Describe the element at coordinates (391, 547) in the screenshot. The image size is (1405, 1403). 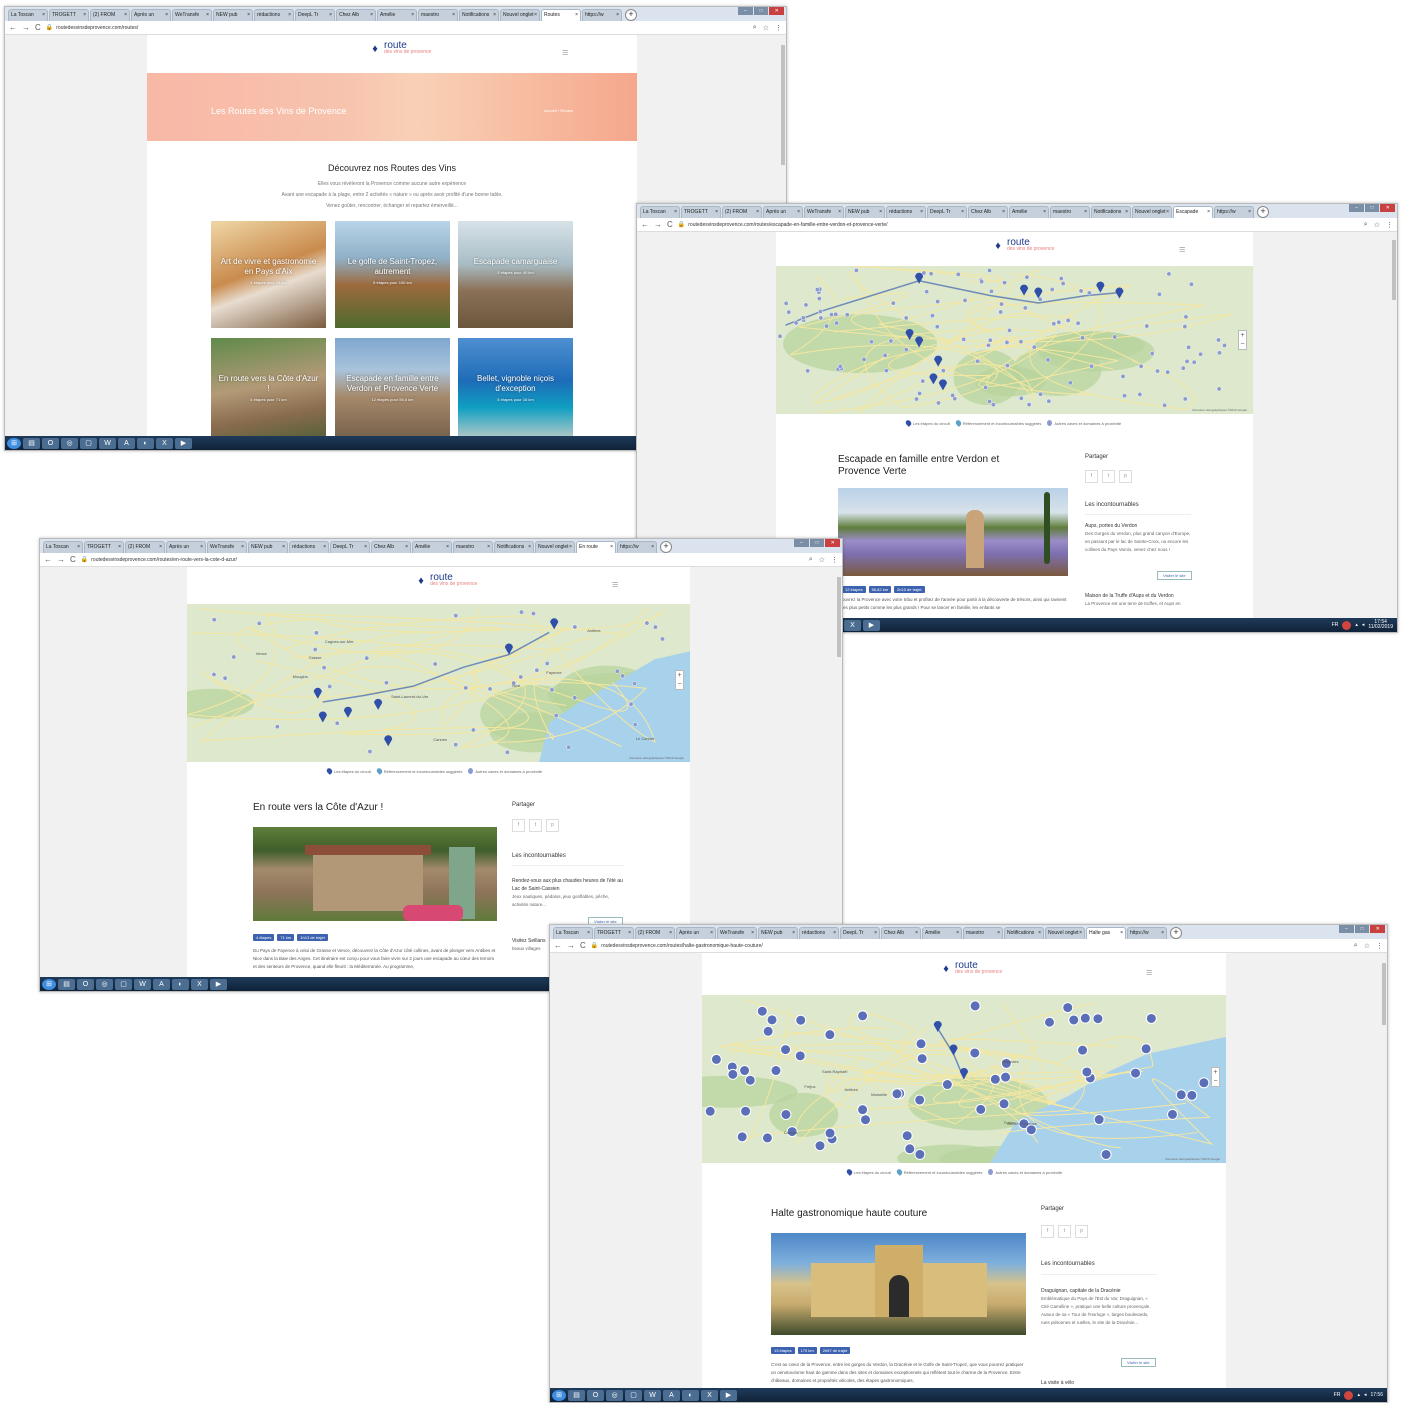
I see `browser-tab: × Chez Alb` at that location.